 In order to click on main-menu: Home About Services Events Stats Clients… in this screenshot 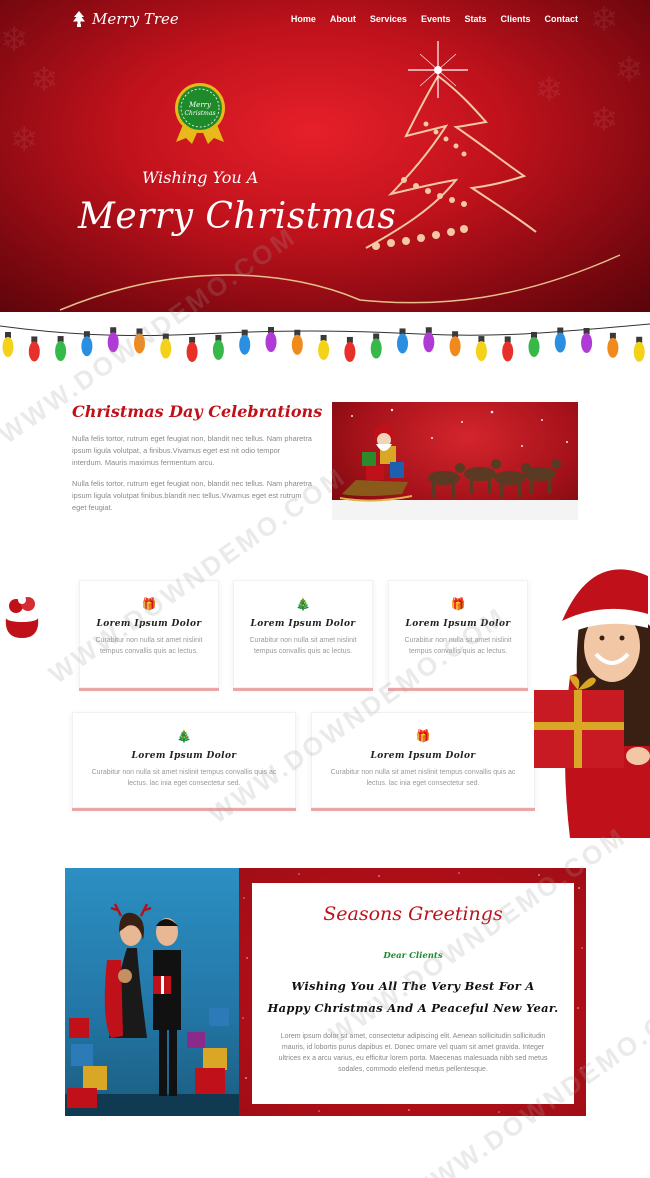, I will do `click(434, 19)`.